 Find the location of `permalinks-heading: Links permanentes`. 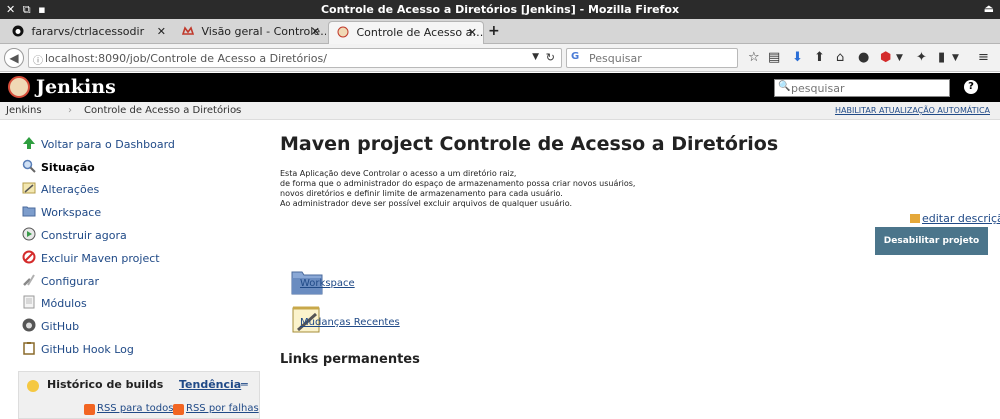

permalinks-heading: Links permanentes is located at coordinates (350, 359).